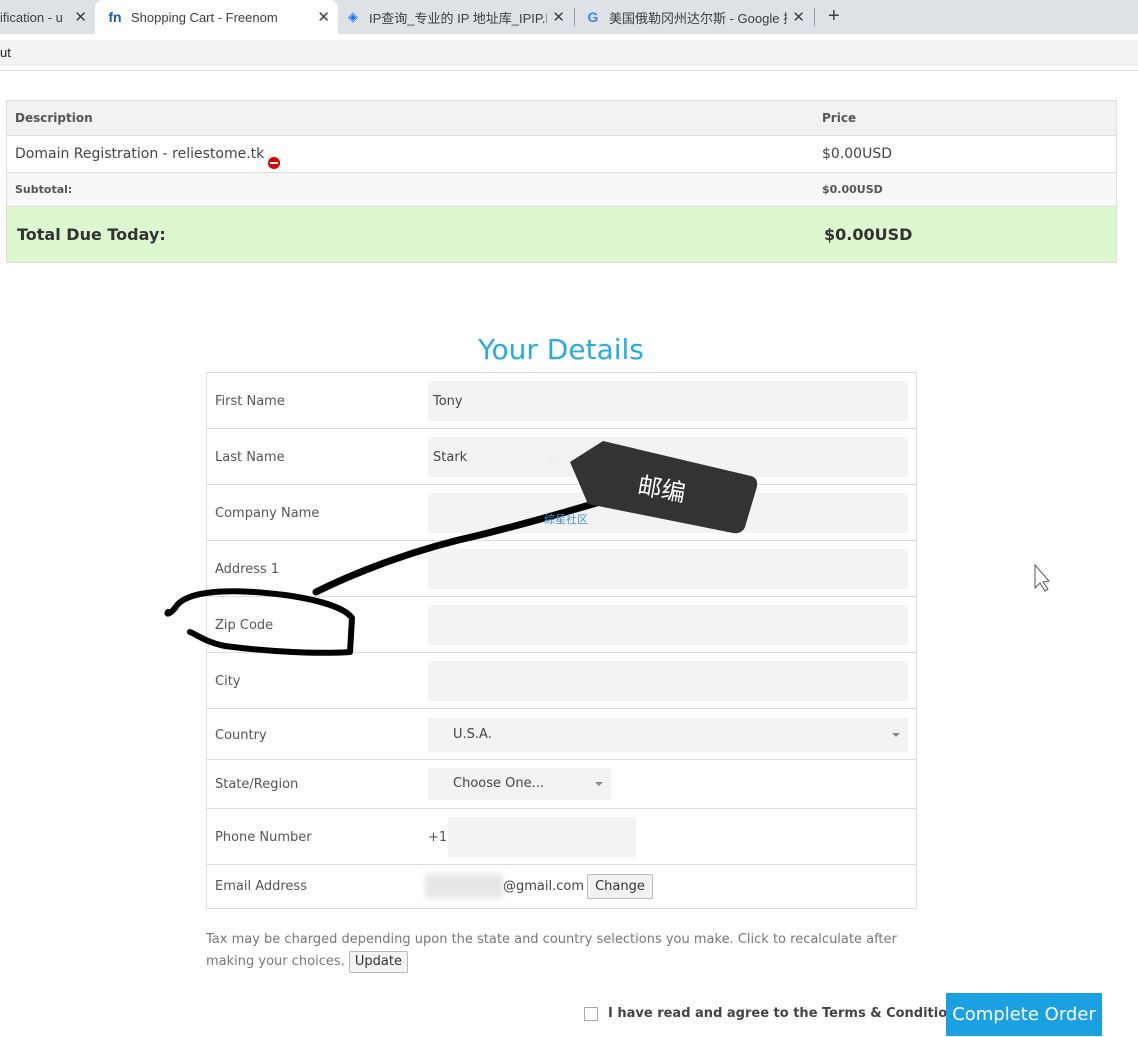 This screenshot has height=1037, width=1138. What do you see at coordinates (1042, 577) in the screenshot?
I see `mouse-cursor-icon` at bounding box center [1042, 577].